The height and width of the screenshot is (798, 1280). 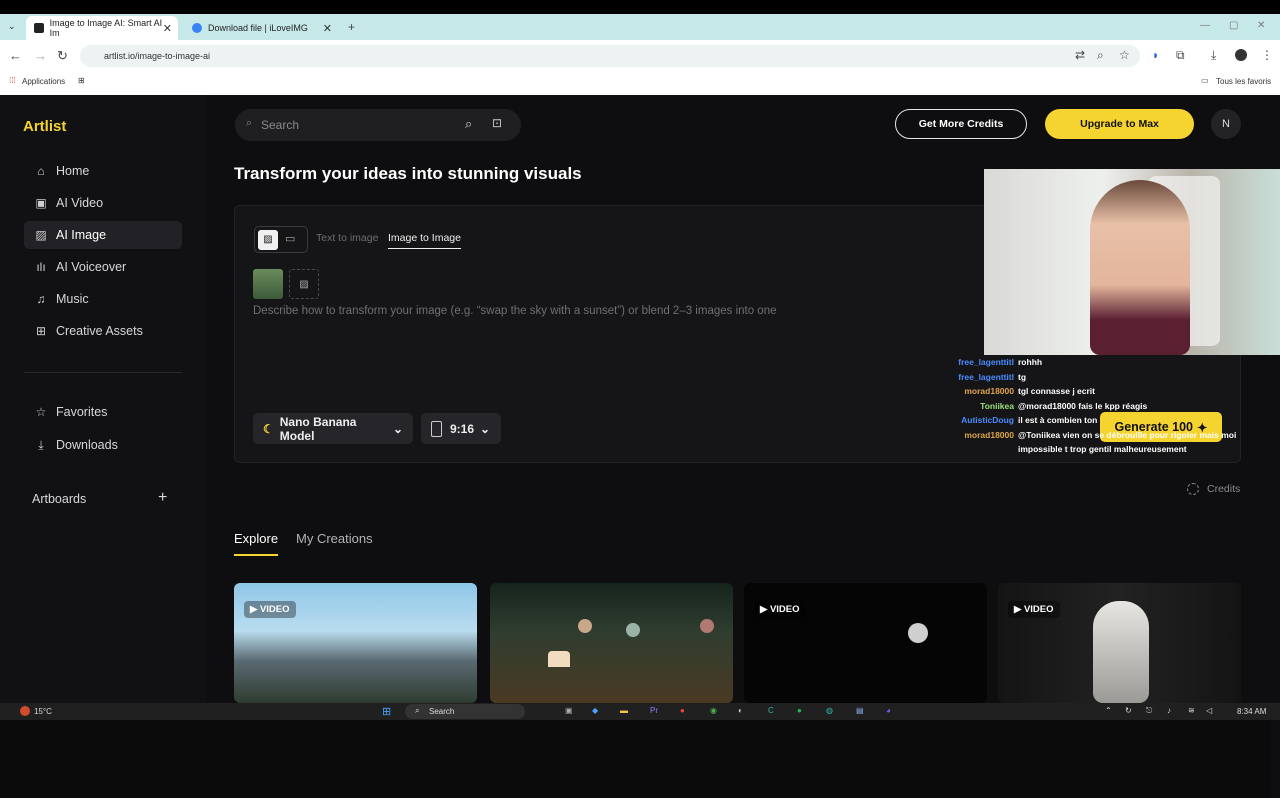 What do you see at coordinates (1191, 710) in the screenshot?
I see `wifi-icon: ≋` at bounding box center [1191, 710].